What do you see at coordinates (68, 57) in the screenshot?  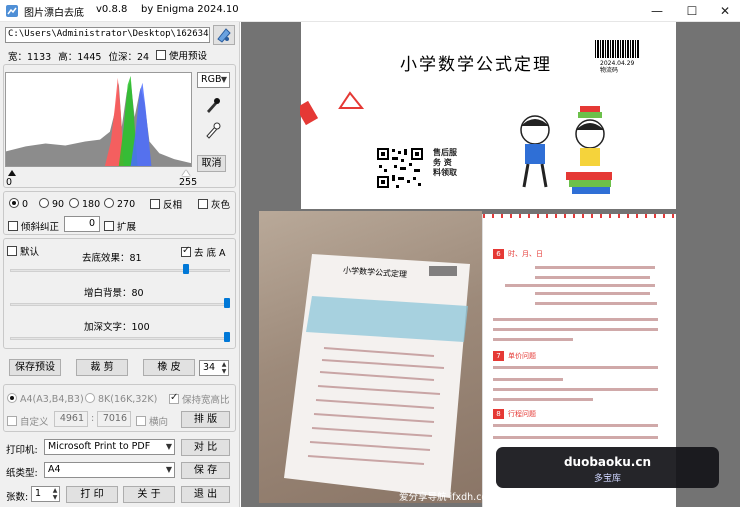 I see `height-label: 高：` at bounding box center [68, 57].